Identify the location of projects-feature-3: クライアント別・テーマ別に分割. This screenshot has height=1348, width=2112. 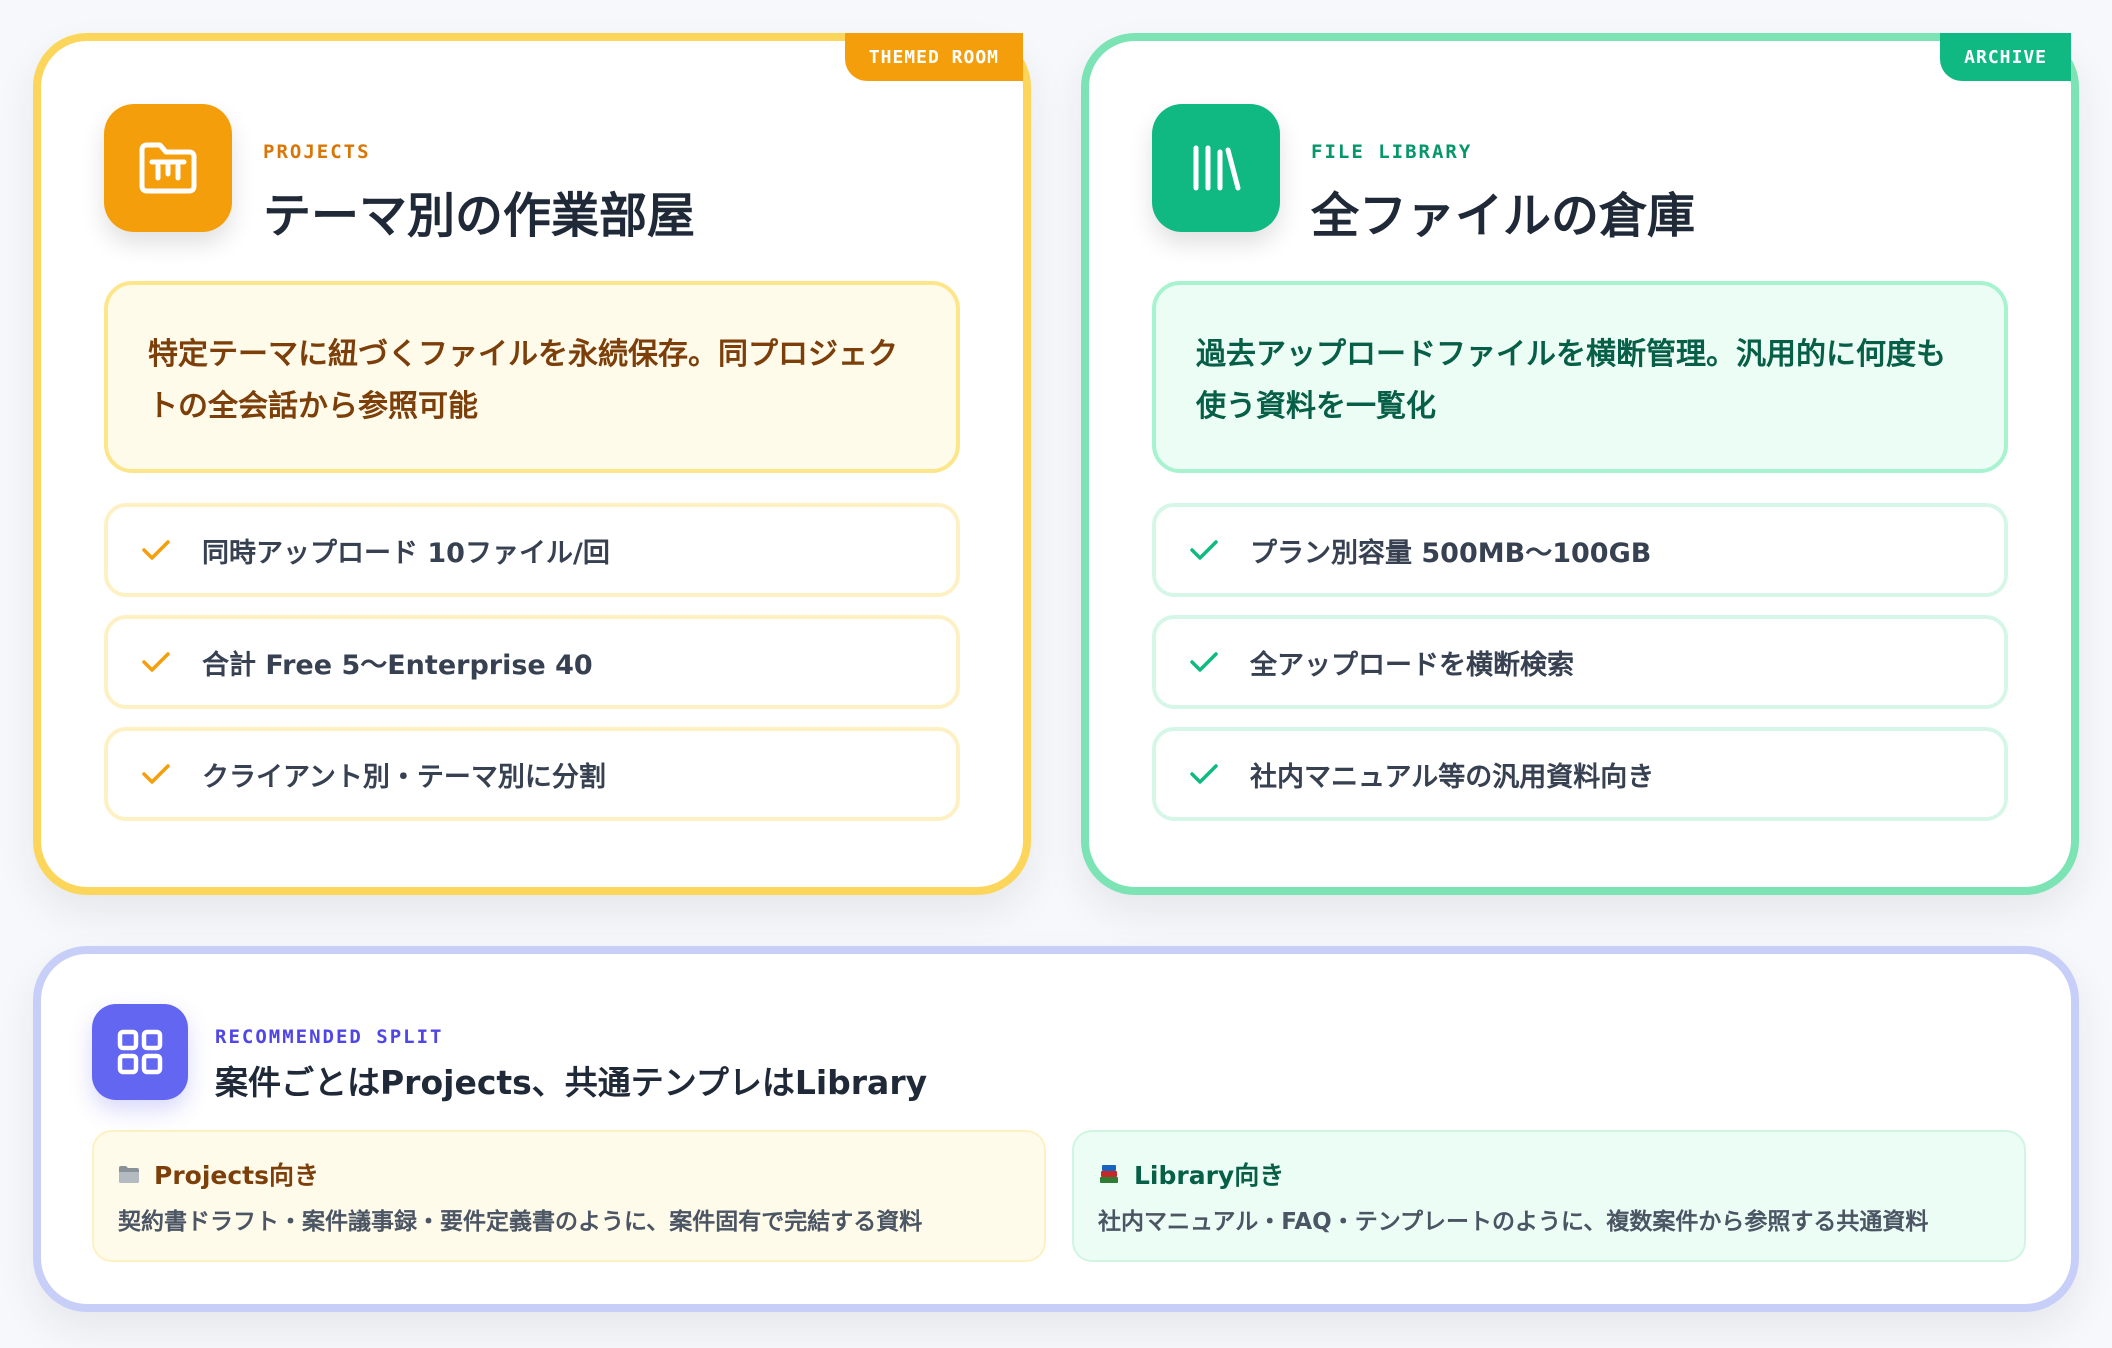
(532, 774).